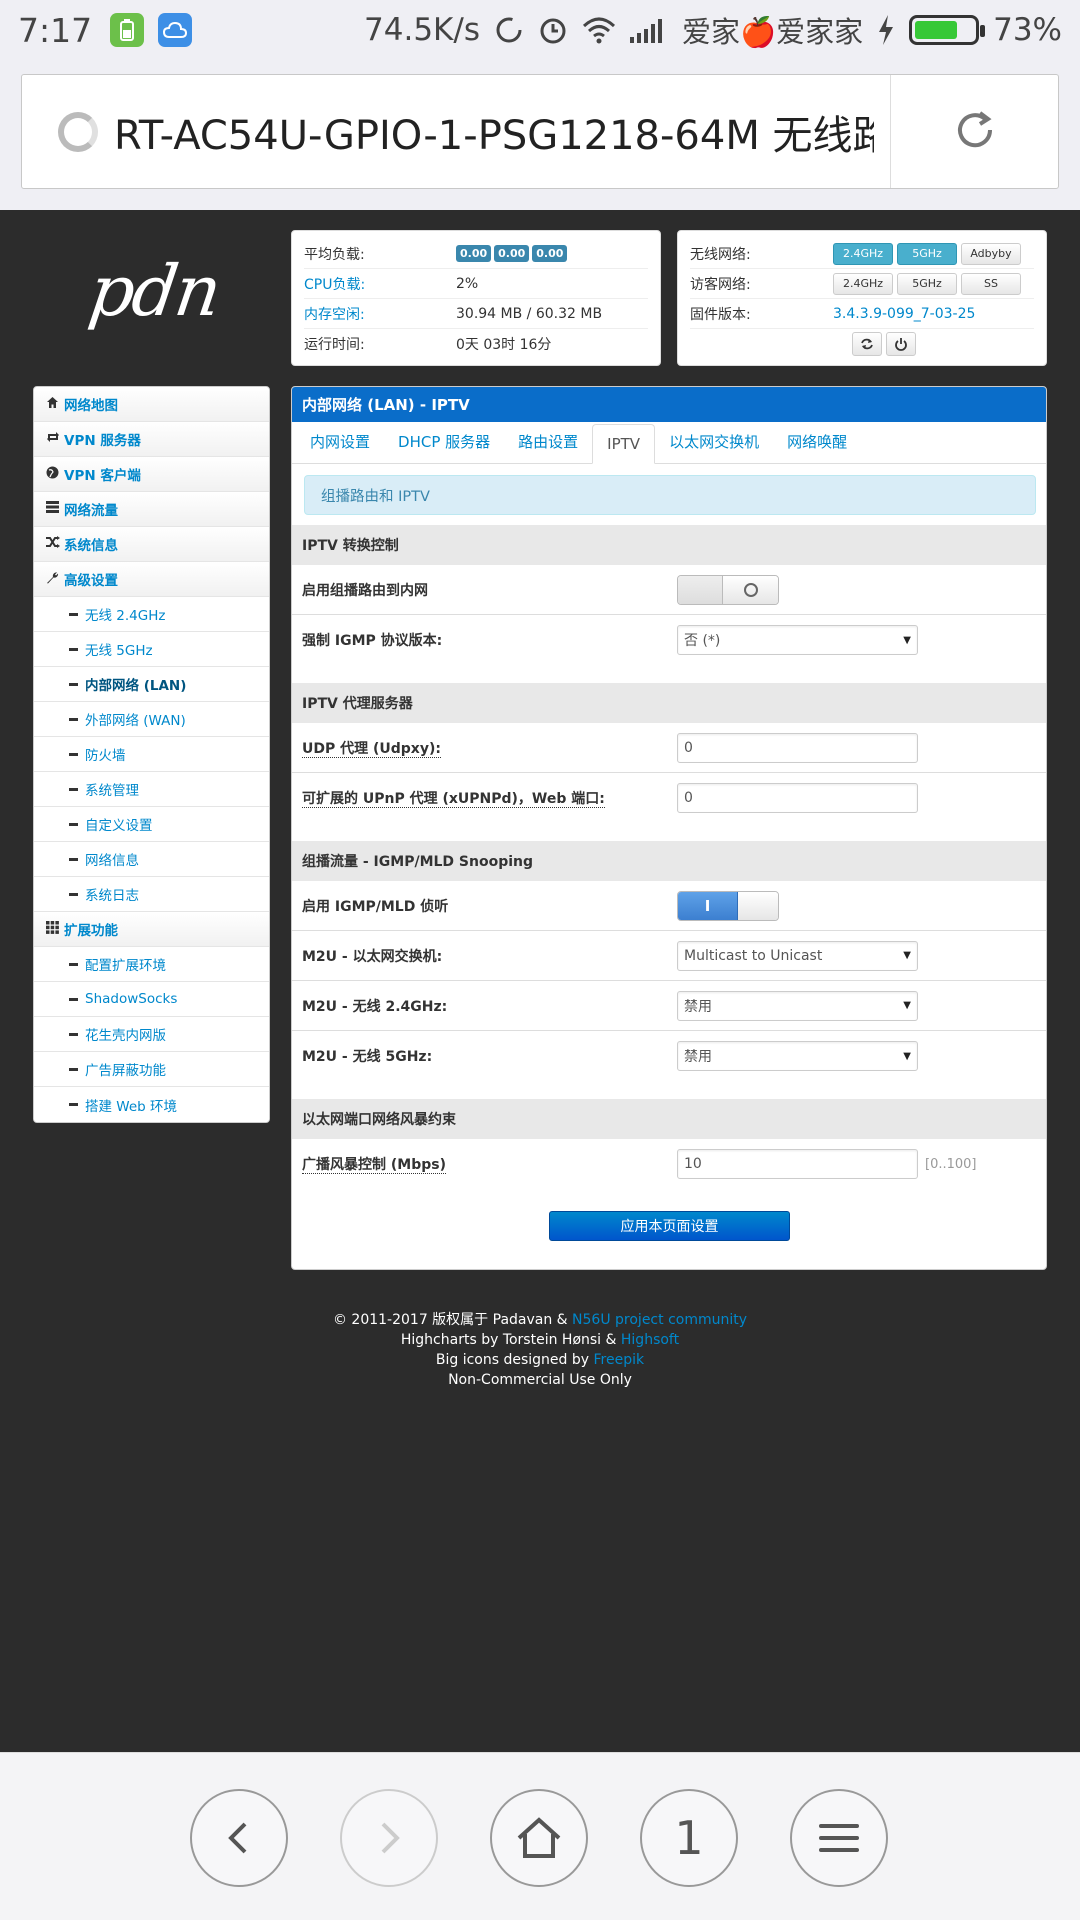 The height and width of the screenshot is (1920, 1080). Describe the element at coordinates (135, 721) in the screenshot. I see `submenu-item-label: 外部网络 (WAN)` at that location.